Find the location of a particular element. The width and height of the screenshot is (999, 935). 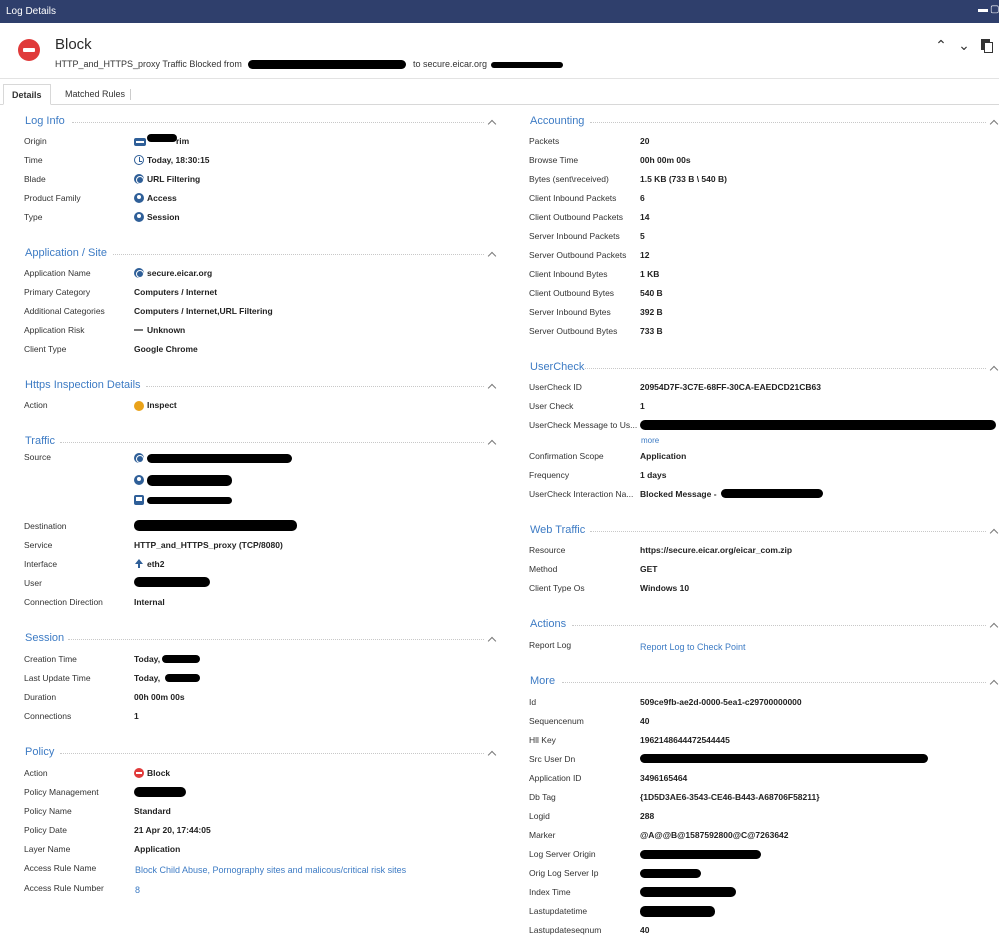

field-label: Application ID is located at coordinates (555, 778).